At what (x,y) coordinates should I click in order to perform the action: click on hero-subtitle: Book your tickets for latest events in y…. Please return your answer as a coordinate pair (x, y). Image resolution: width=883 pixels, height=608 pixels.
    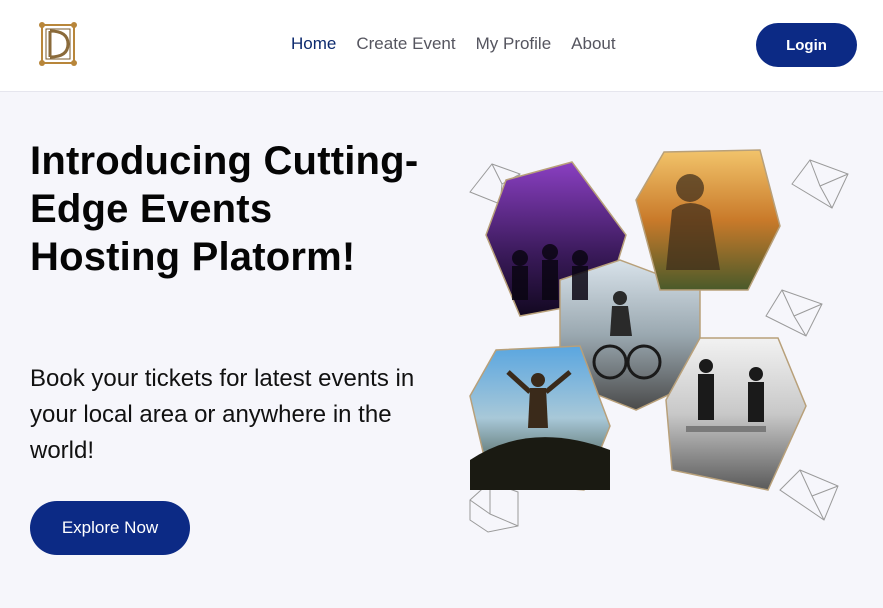
    Looking at the image, I should click on (222, 414).